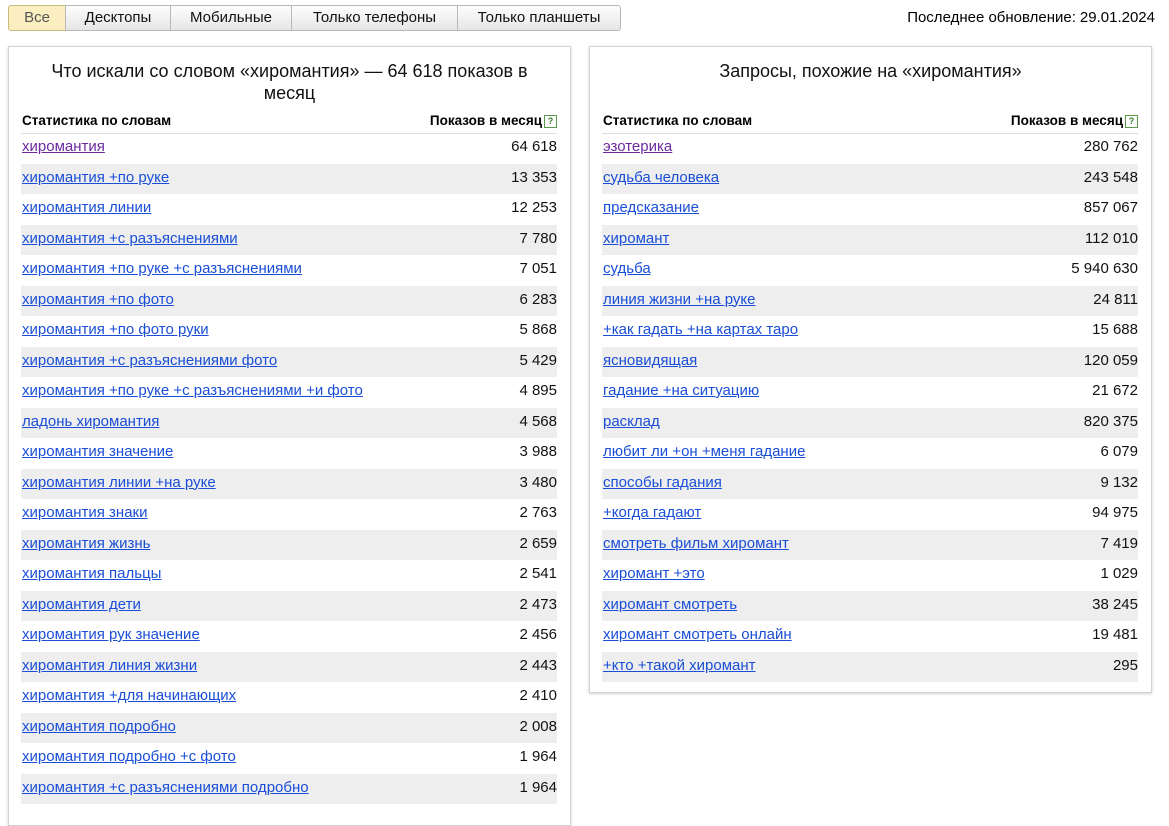  Describe the element at coordinates (99, 726) in the screenshot. I see `query-link: хиромантия подробно` at that location.